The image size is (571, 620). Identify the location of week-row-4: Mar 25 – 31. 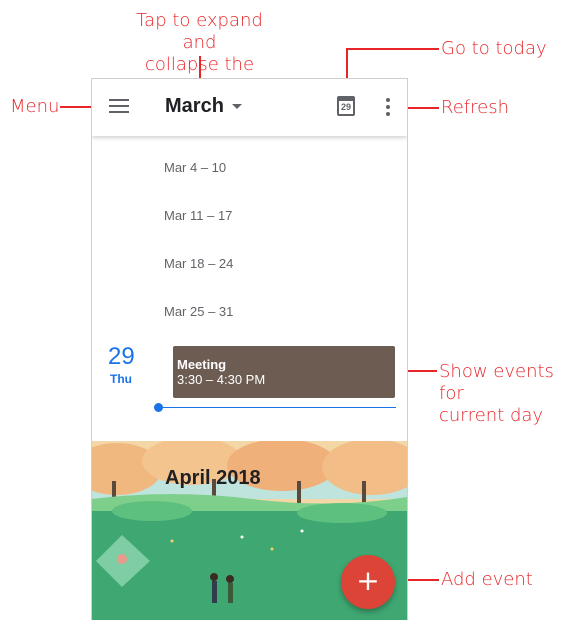
(198, 311).